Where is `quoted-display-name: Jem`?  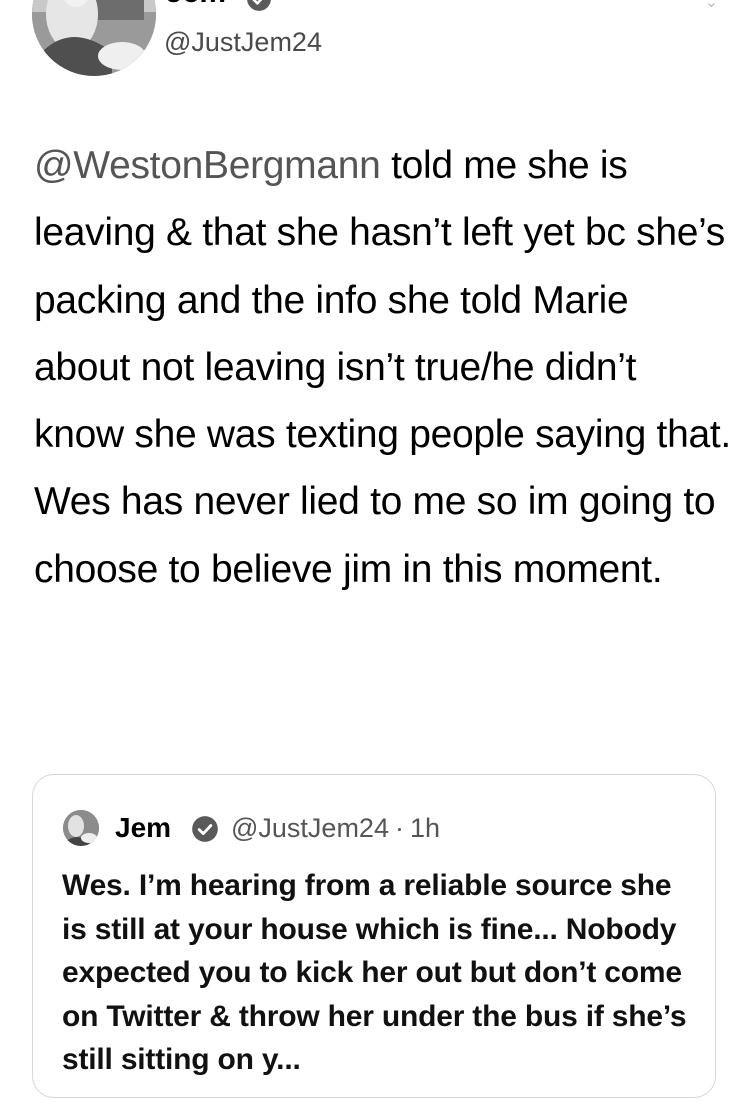 quoted-display-name: Jem is located at coordinates (143, 827).